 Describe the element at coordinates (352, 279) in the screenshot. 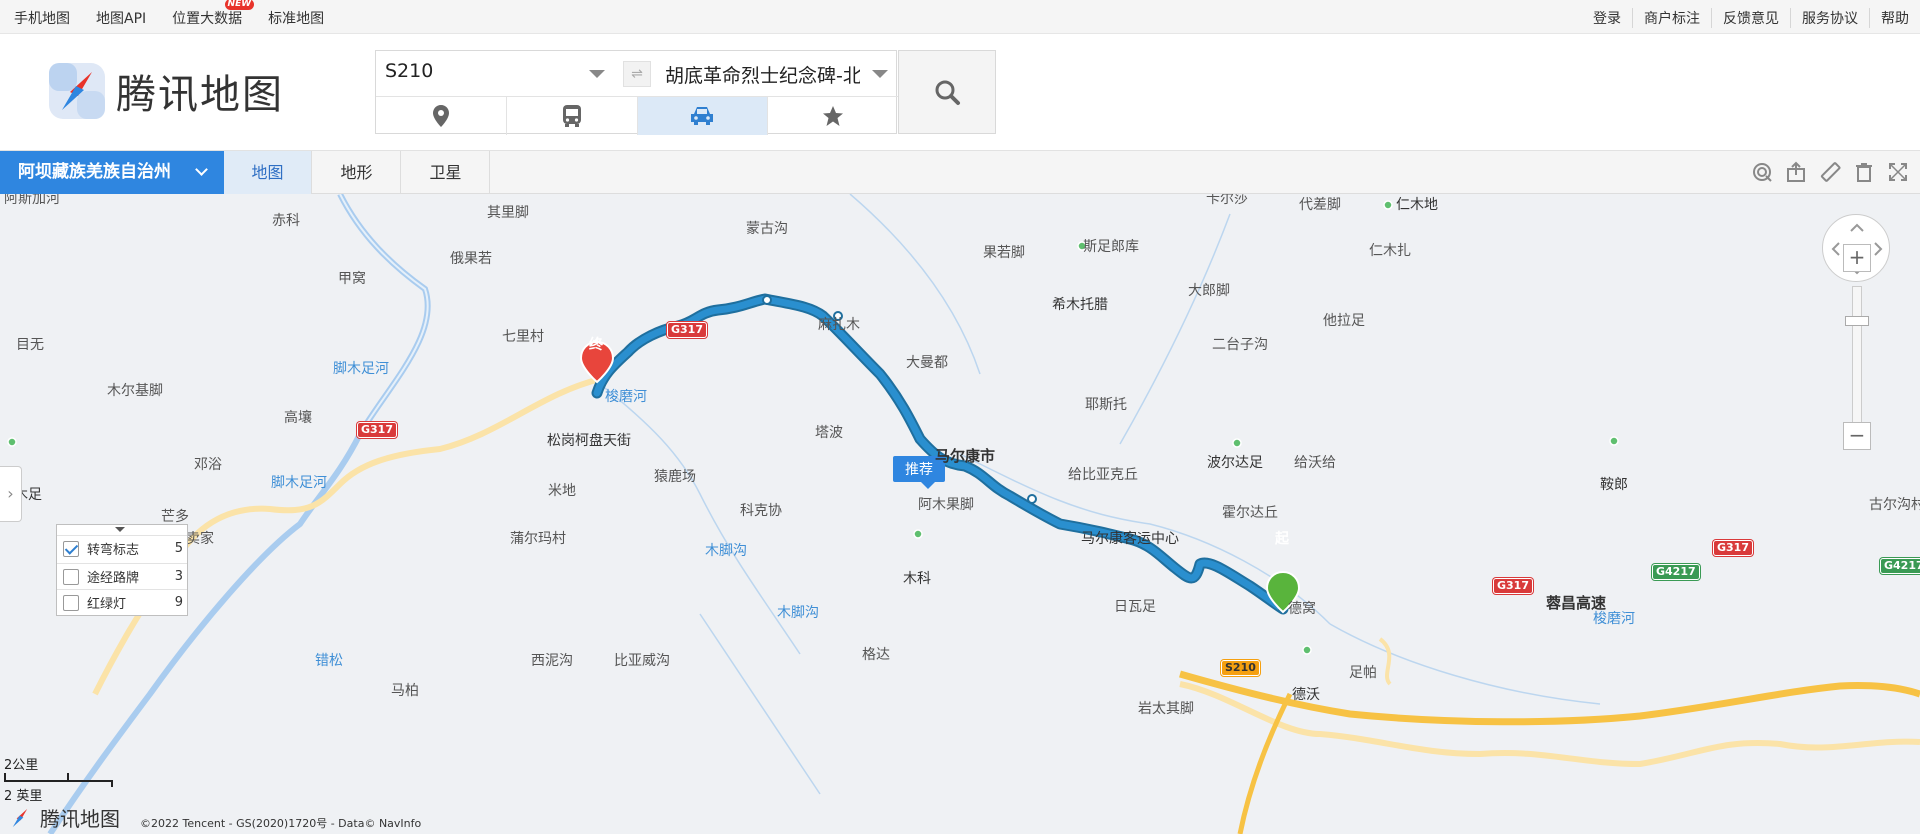

I see `map-label: 甲窝` at that location.